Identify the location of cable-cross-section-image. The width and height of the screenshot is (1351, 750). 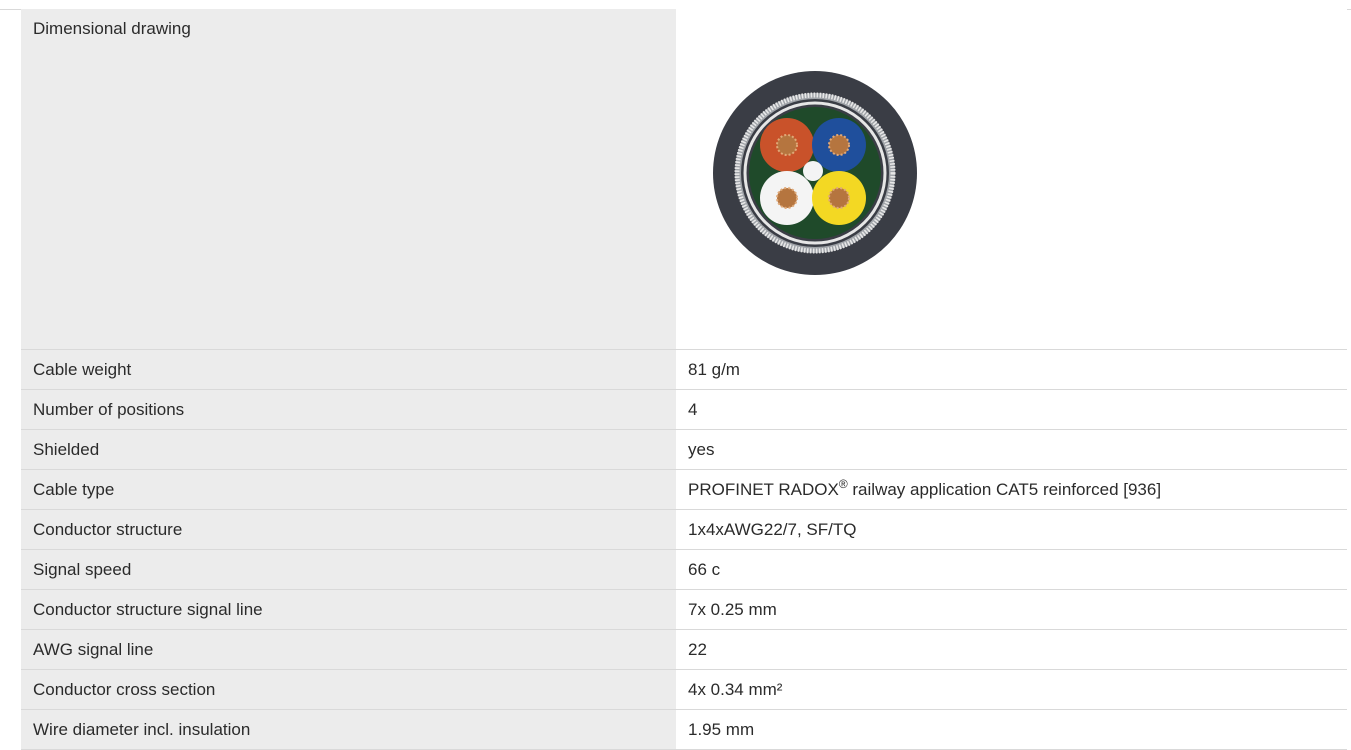
(815, 173).